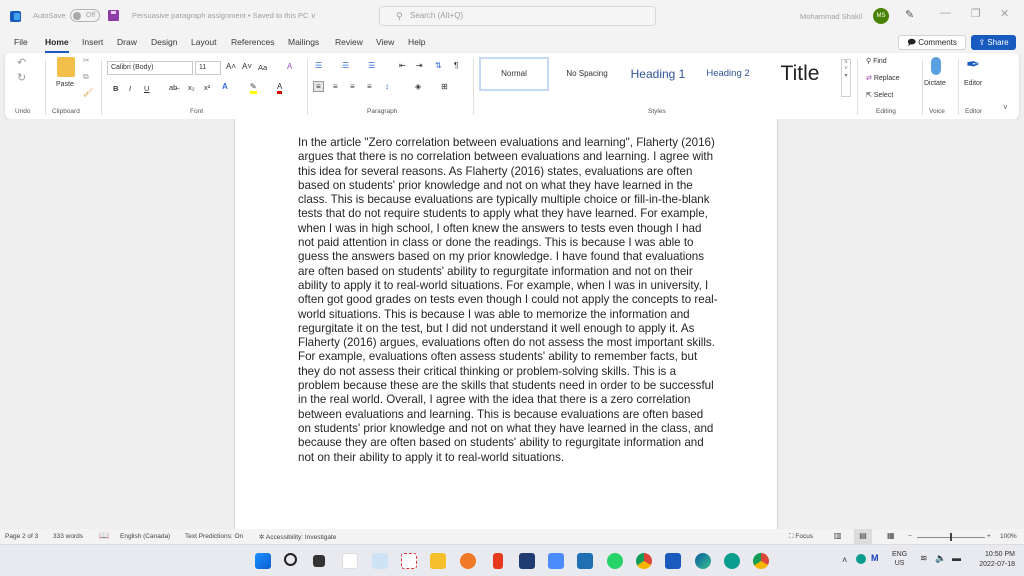  I want to click on user-name: Mohammad Shakil, so click(831, 16).